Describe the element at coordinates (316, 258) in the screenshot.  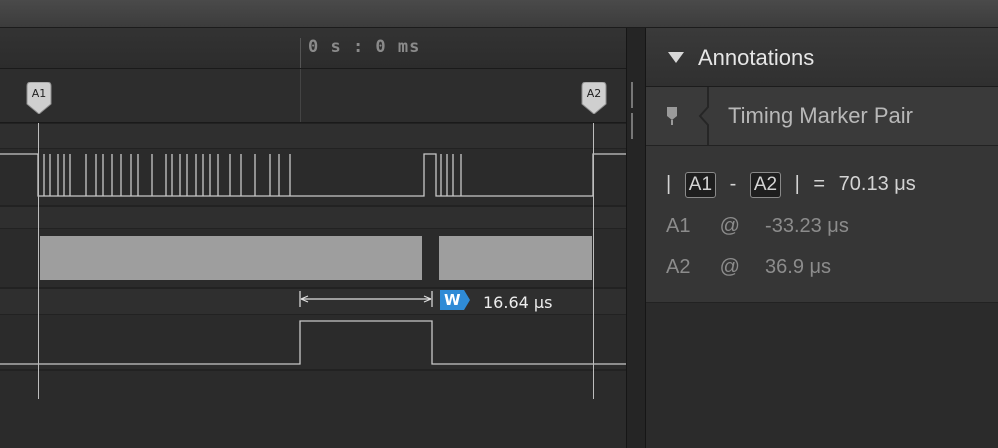
I see `channel-2-trace` at that location.